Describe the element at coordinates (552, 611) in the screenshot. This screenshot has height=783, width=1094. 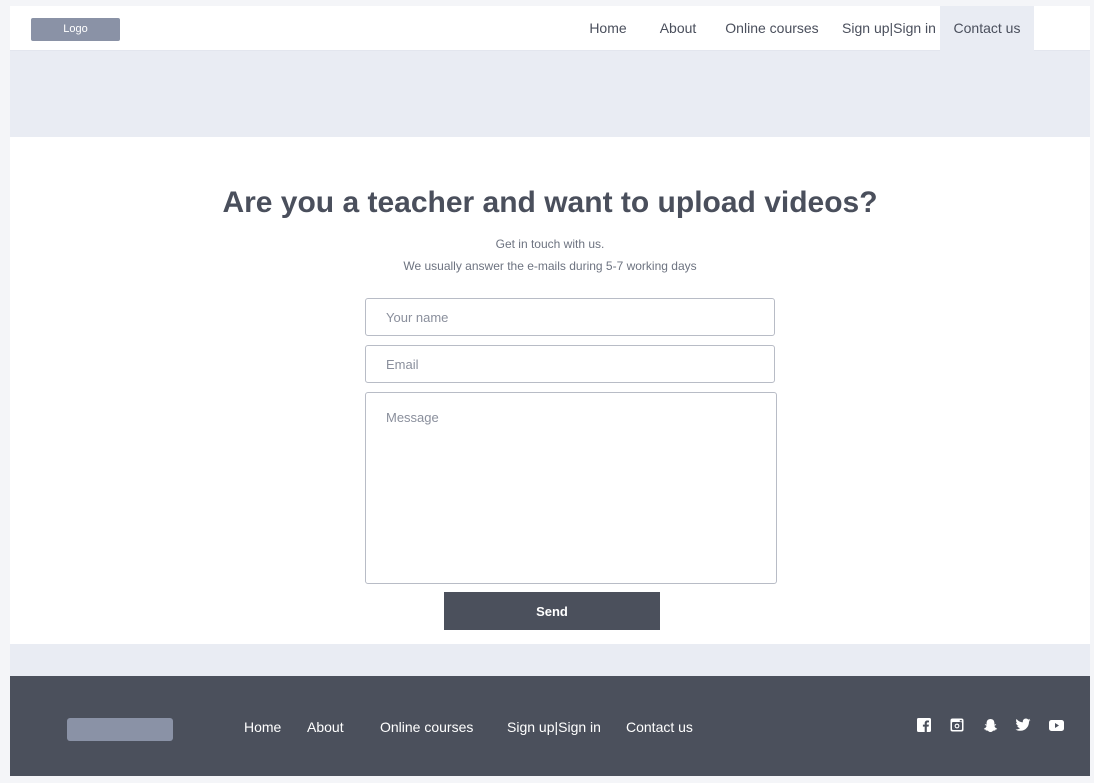
I see `send-button: Send` at that location.